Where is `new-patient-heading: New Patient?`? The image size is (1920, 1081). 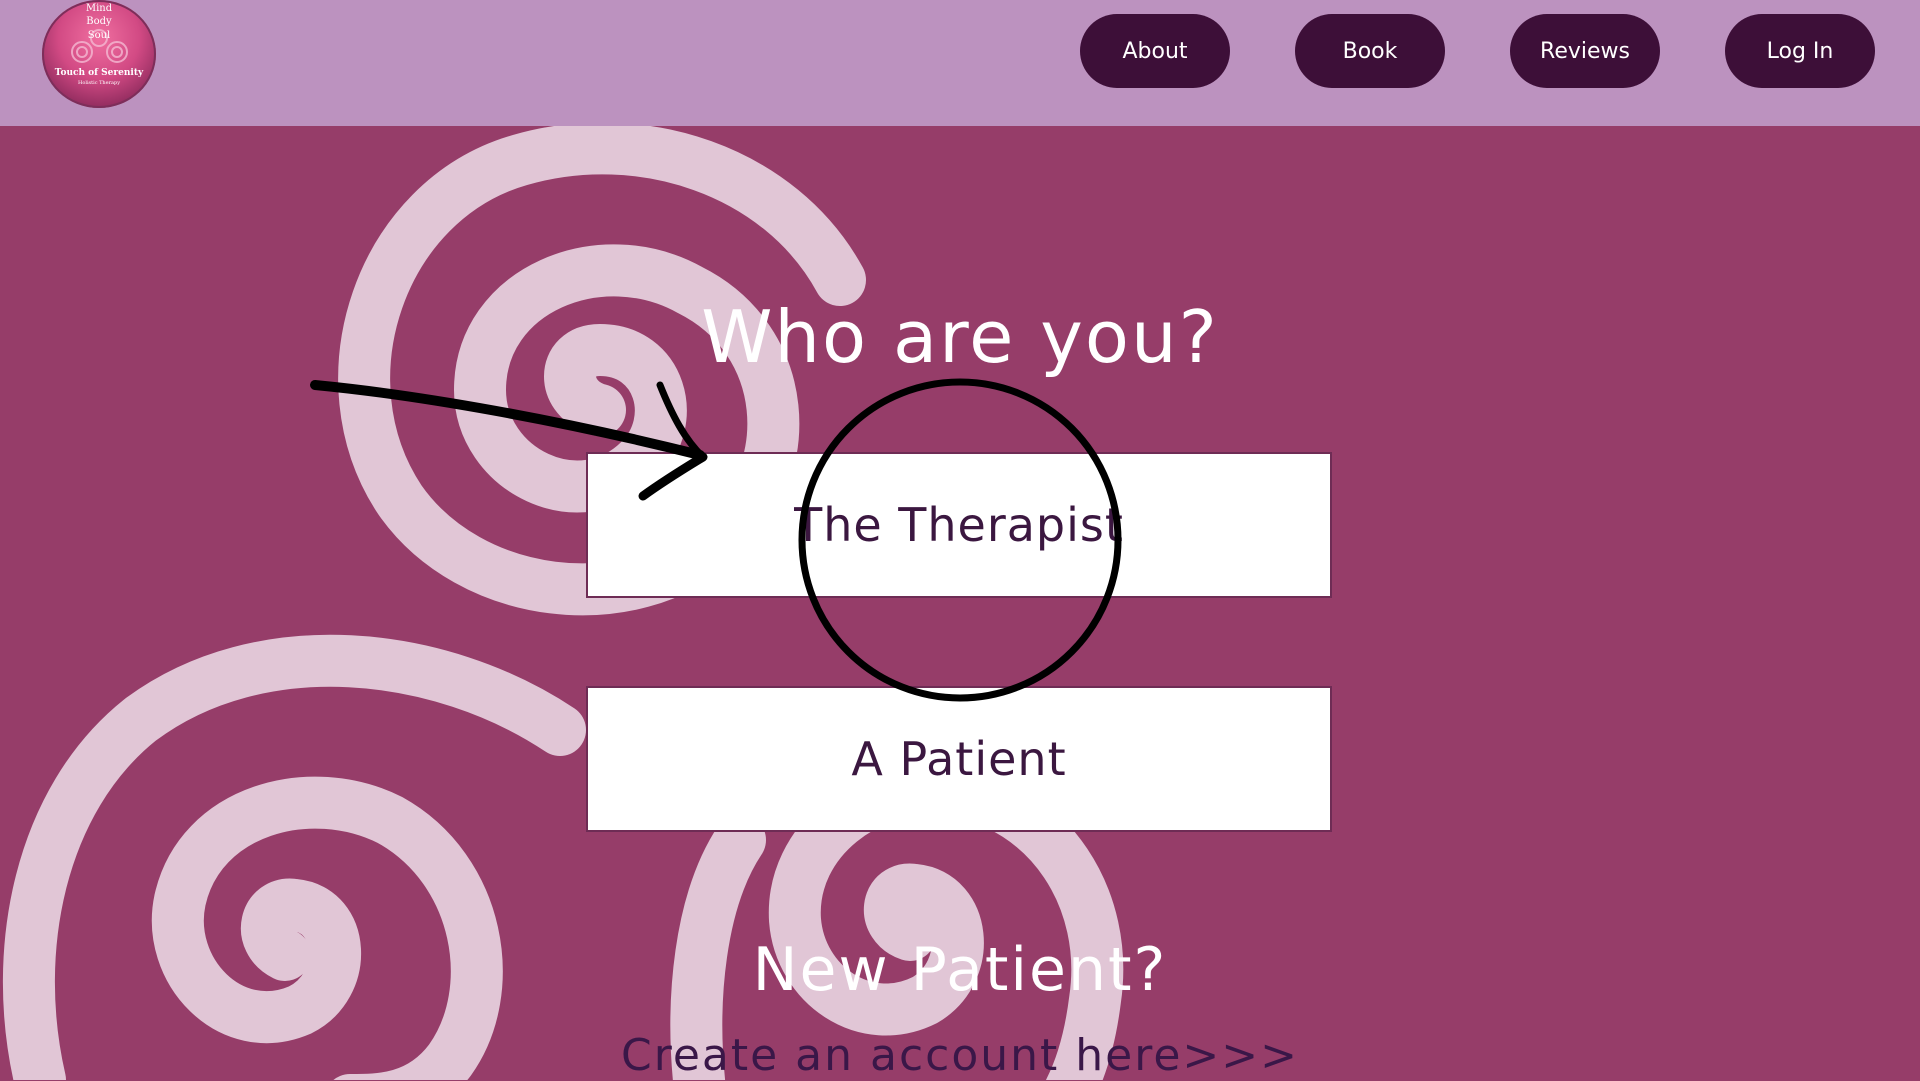 new-patient-heading: New Patient? is located at coordinates (960, 970).